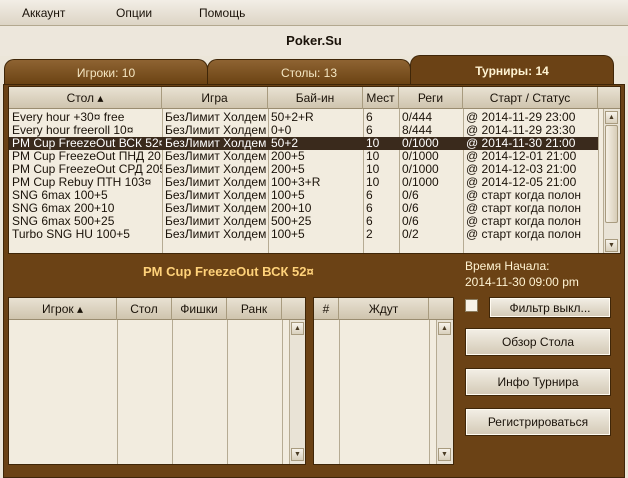 Image resolution: width=628 pixels, height=478 pixels. Describe the element at coordinates (369, 234) in the screenshot. I see `cell-seats: 2` at that location.